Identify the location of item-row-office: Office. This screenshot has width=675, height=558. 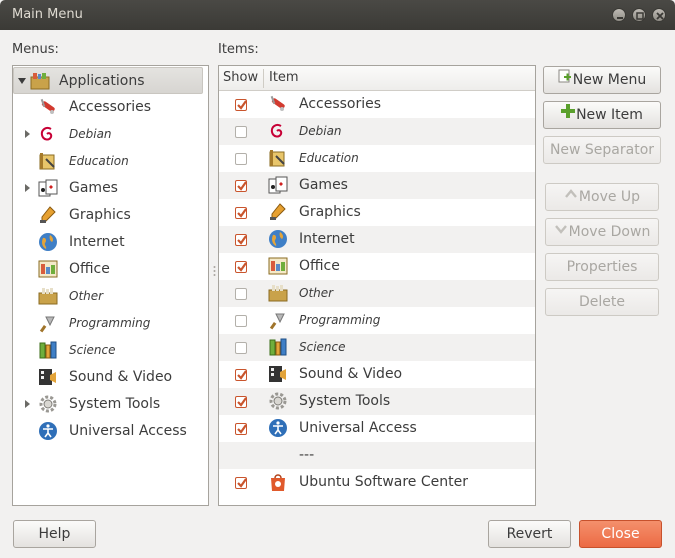
(377, 266).